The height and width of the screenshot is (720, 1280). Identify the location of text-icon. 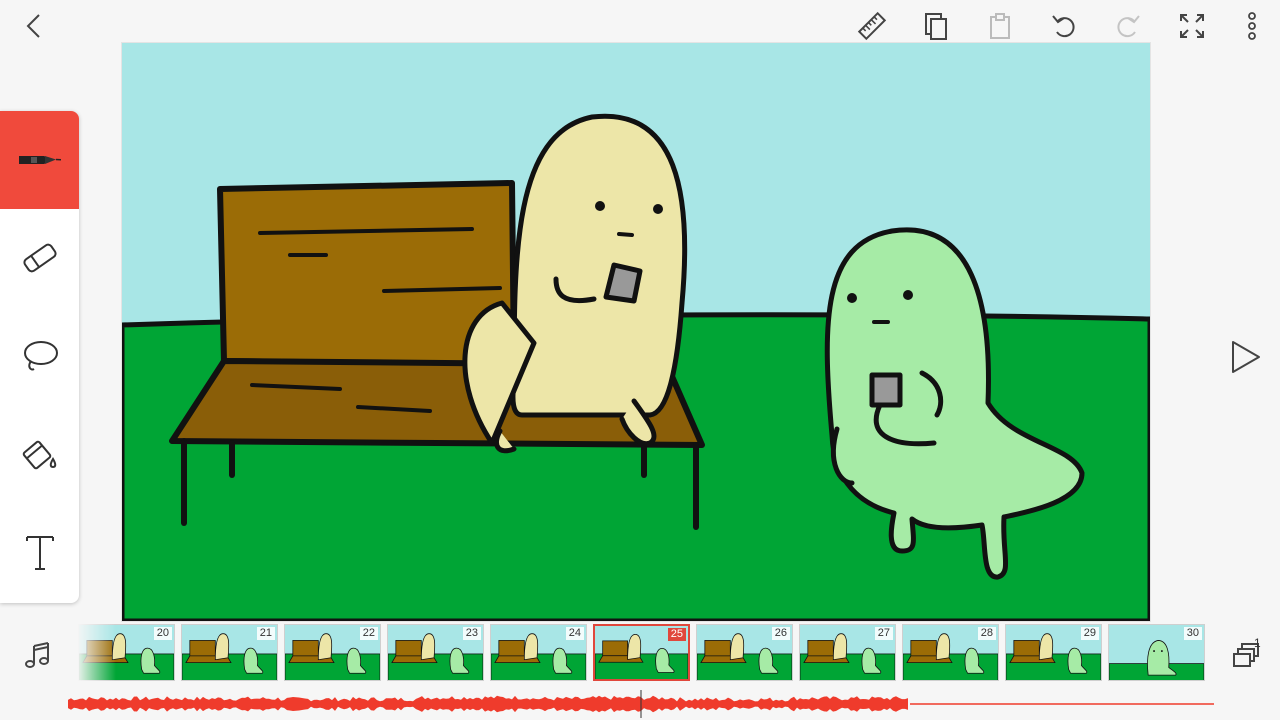
(39, 553).